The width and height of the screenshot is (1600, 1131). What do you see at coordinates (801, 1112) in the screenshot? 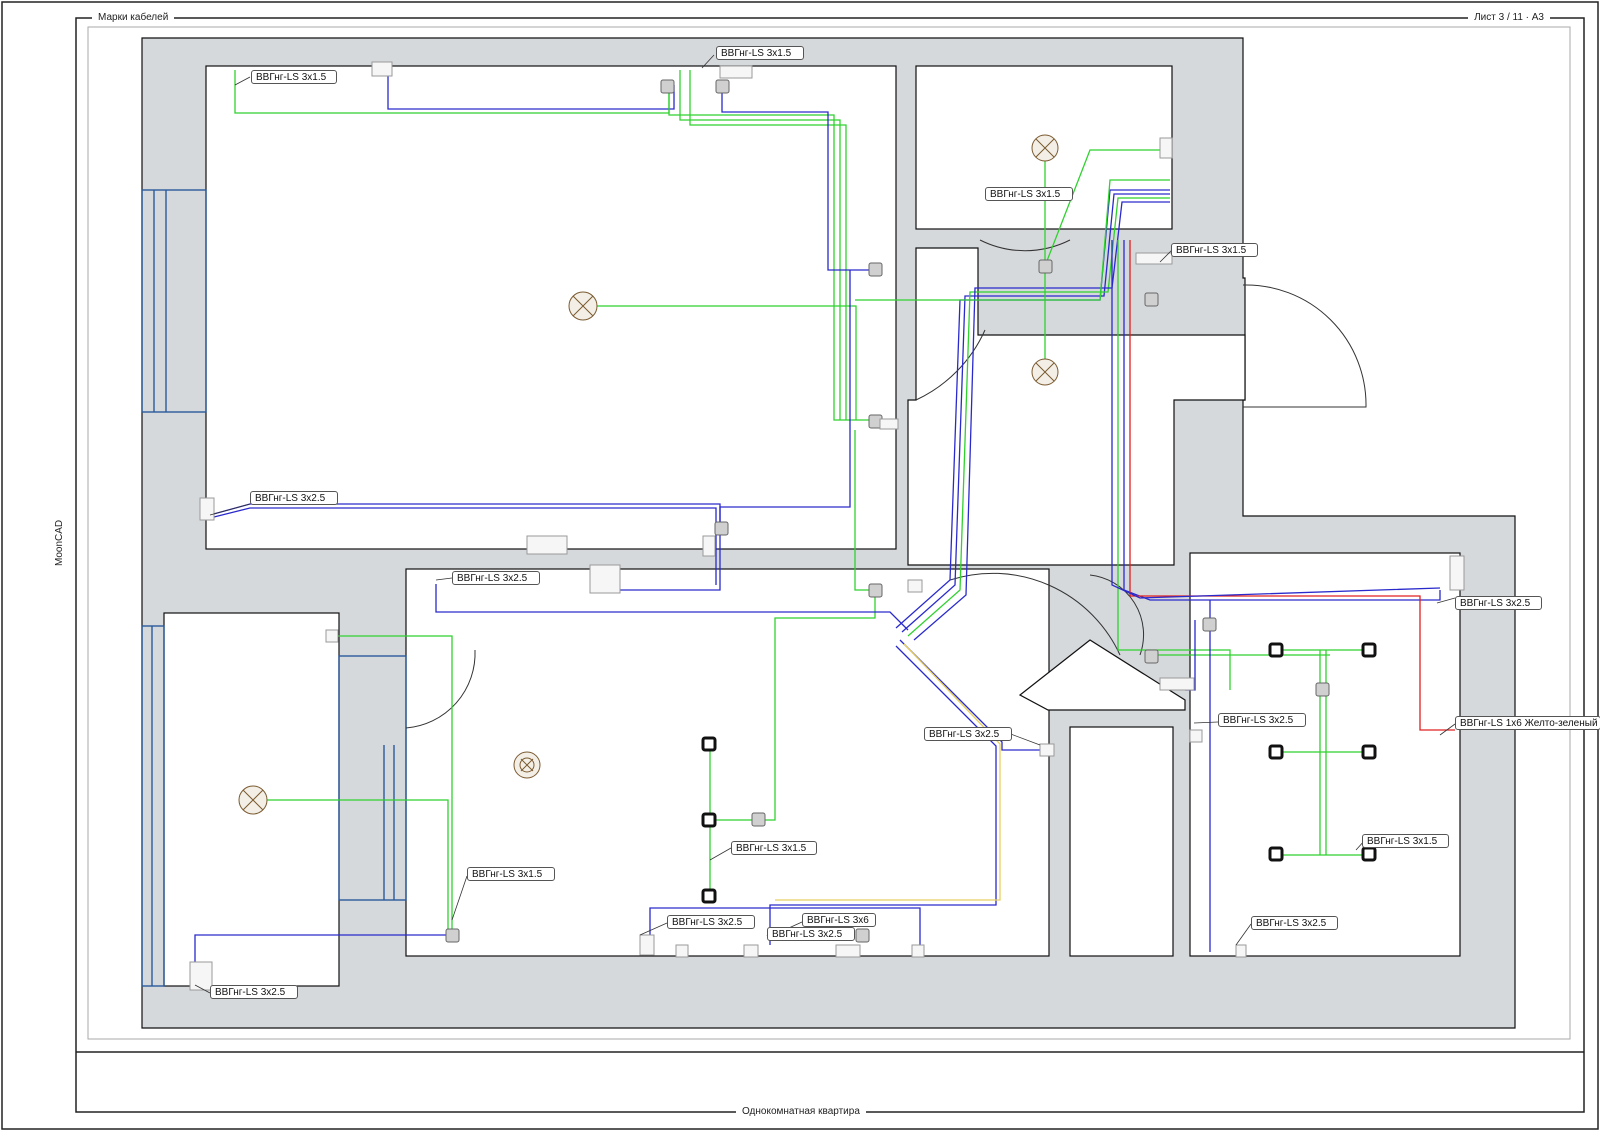
I see `project-title: Однокомнатная квартира` at bounding box center [801, 1112].